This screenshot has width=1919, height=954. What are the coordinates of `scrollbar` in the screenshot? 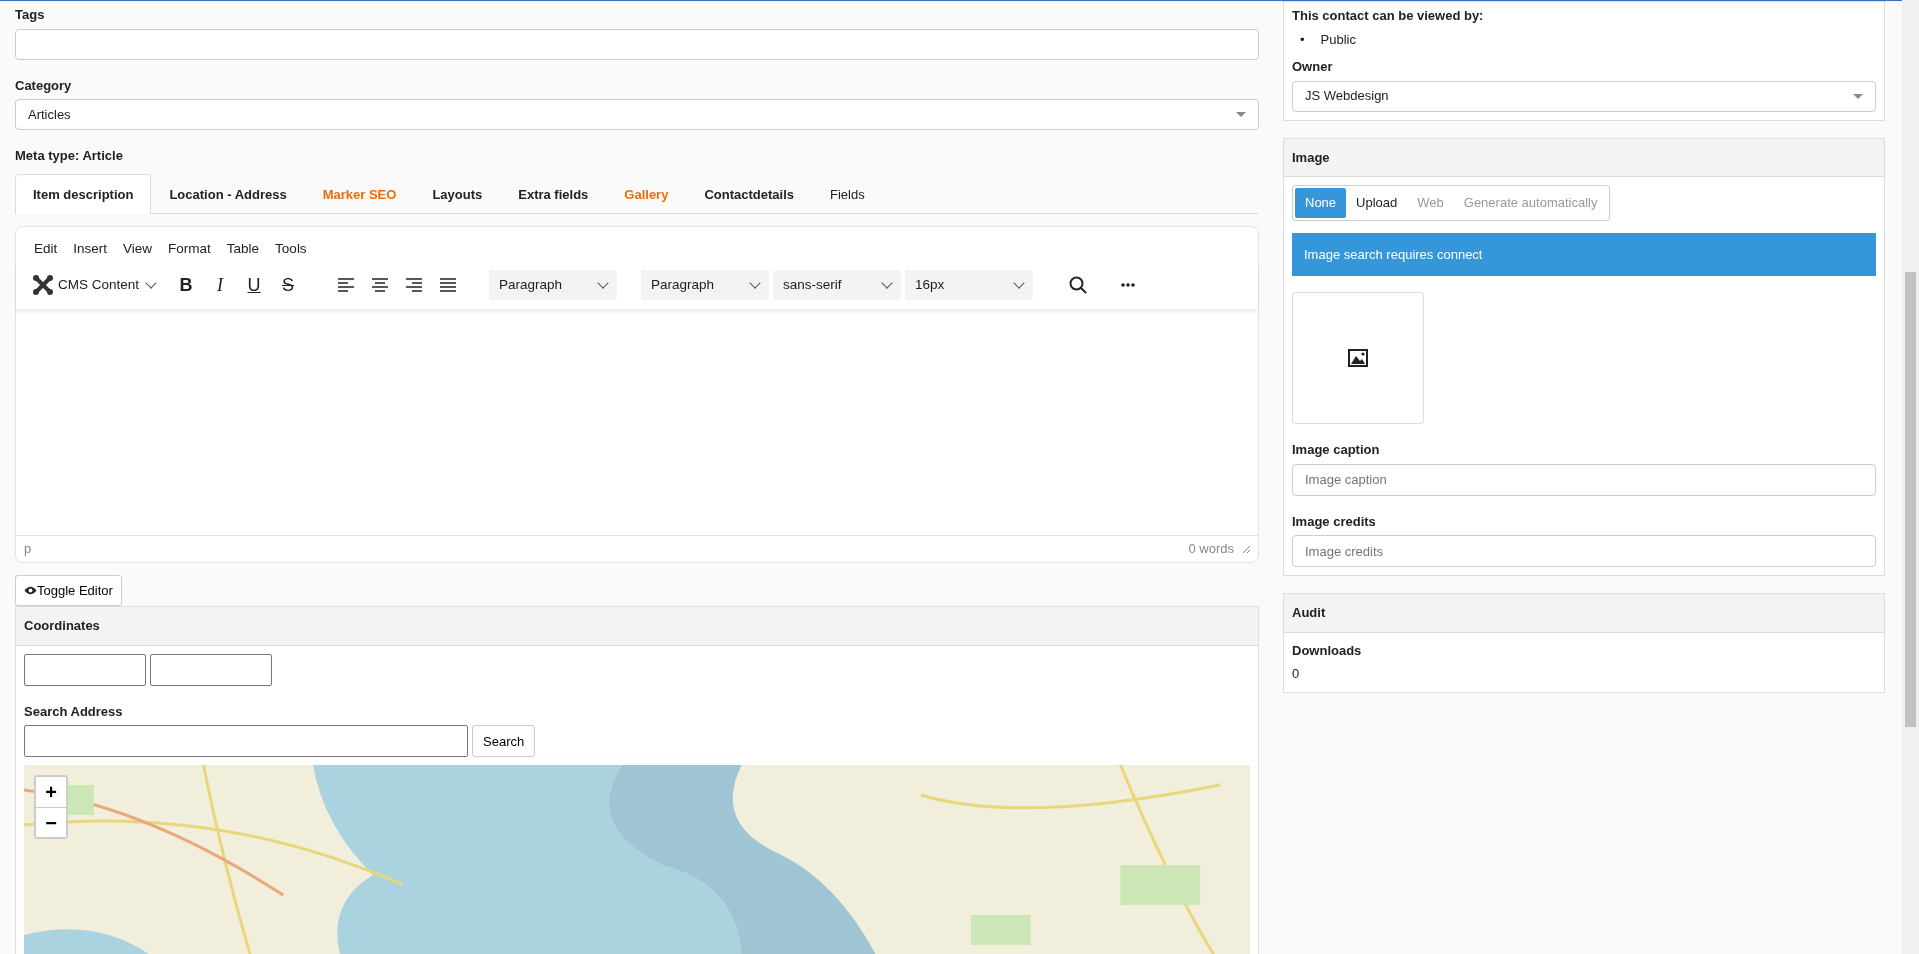 It's located at (1910, 477).